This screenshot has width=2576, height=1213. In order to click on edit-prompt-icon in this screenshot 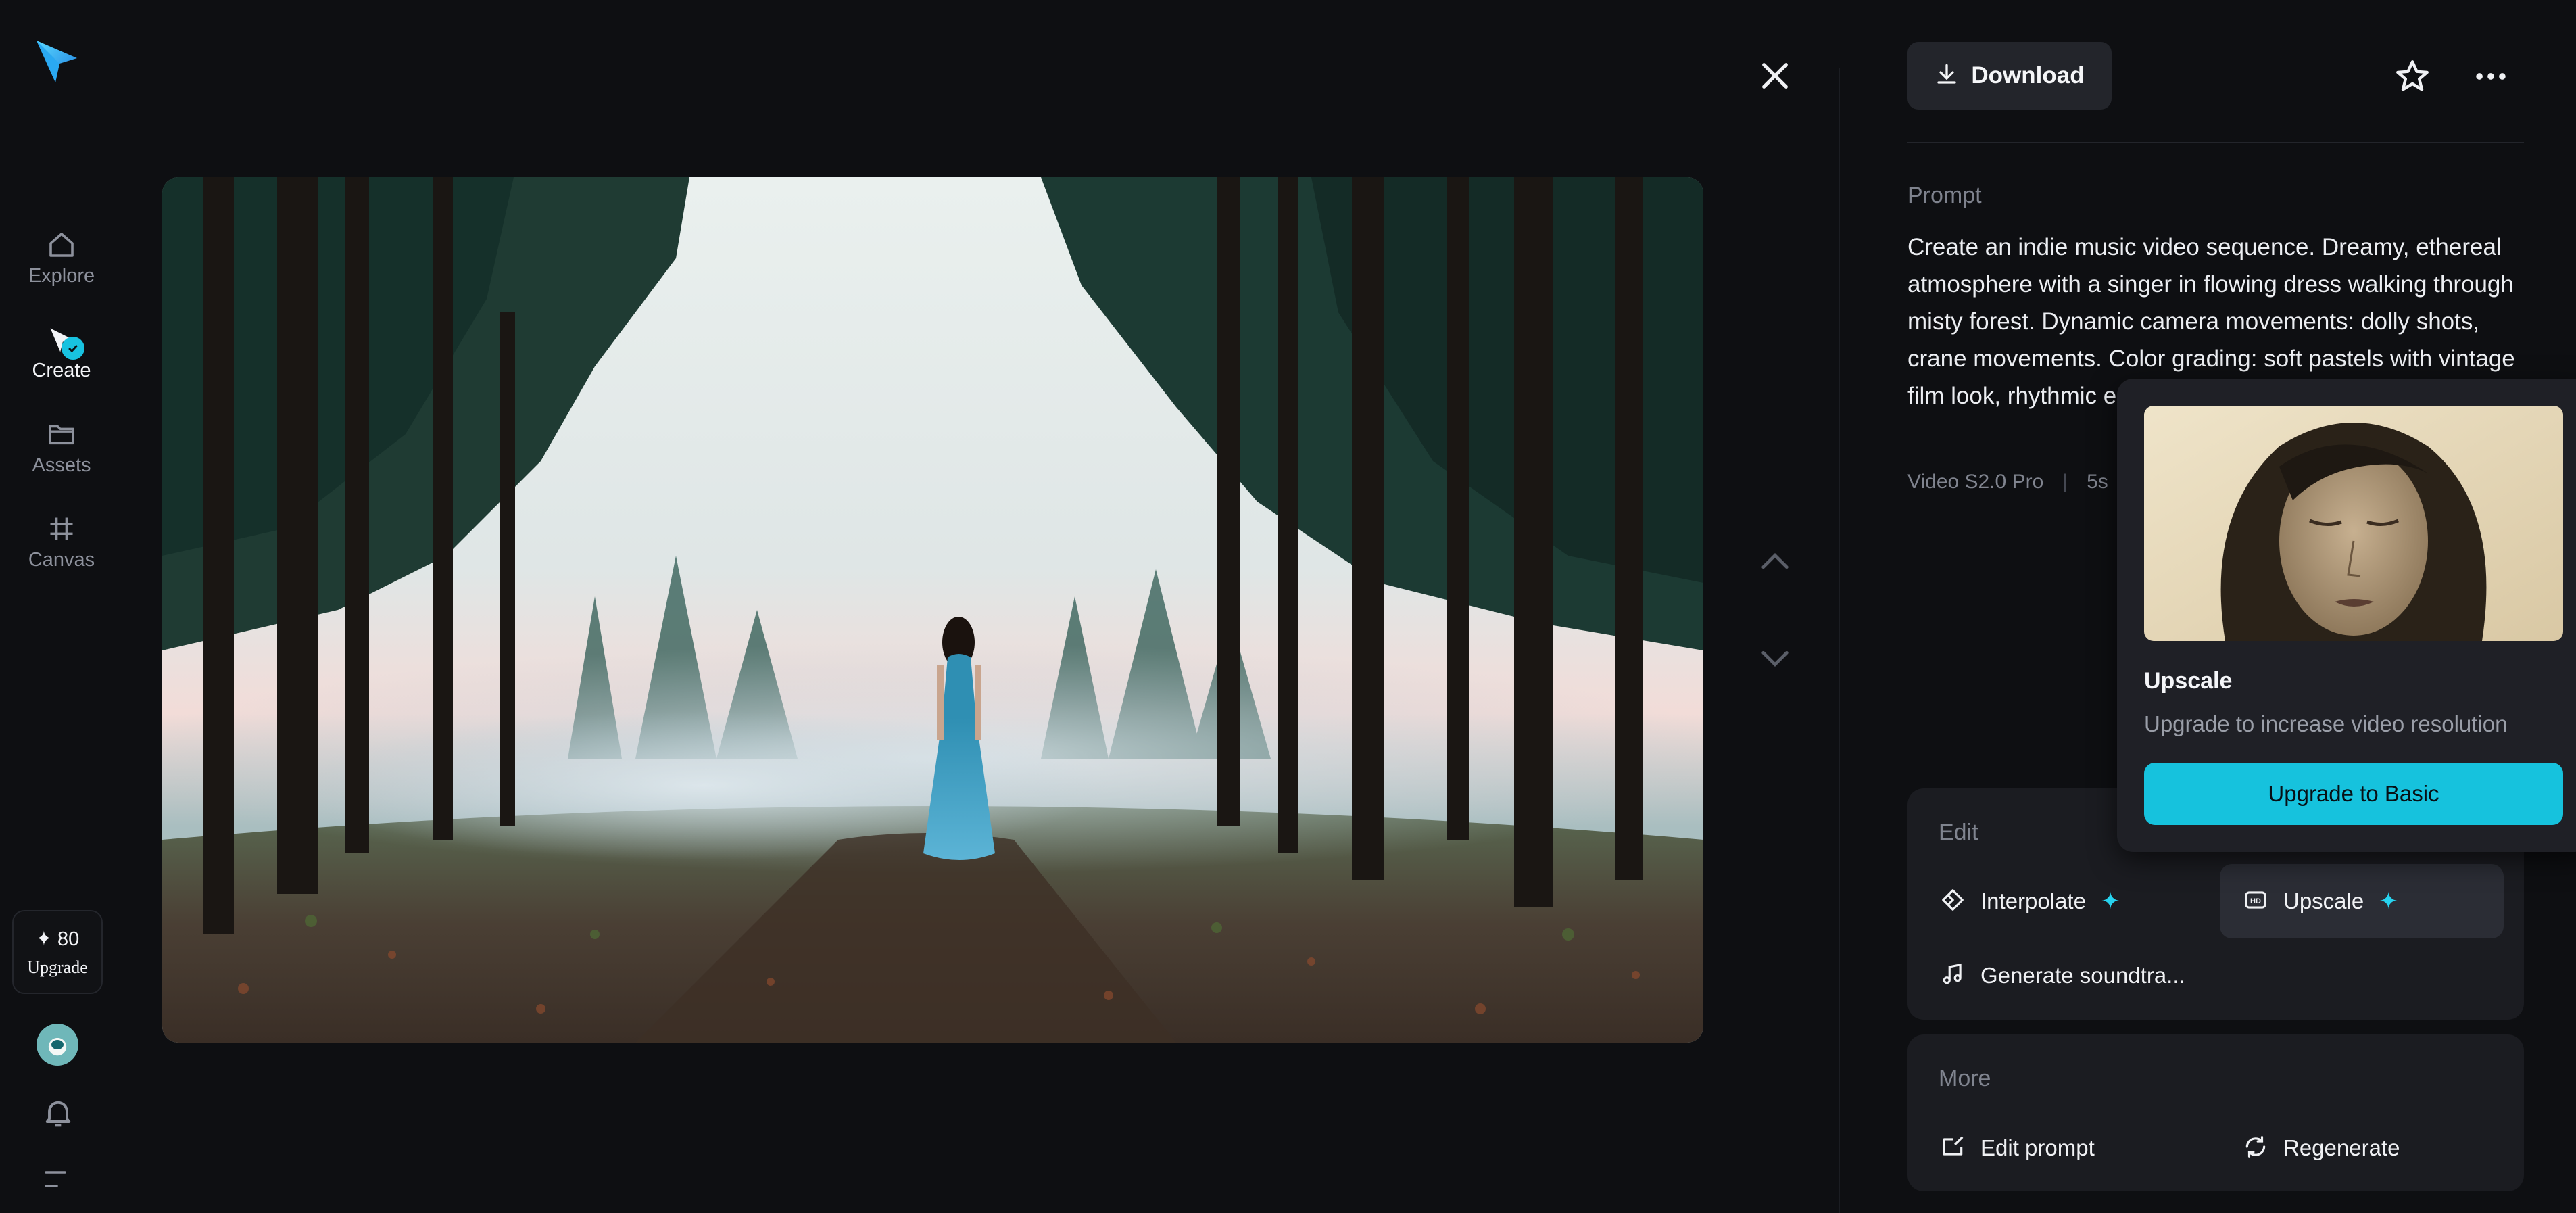, I will do `click(1953, 1148)`.